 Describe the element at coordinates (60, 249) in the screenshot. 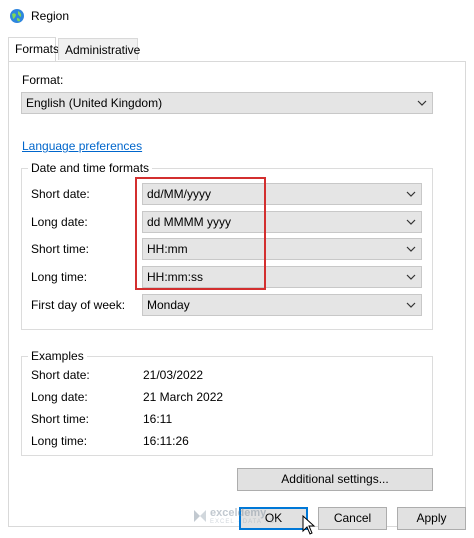

I see `short-time-label: Short time:` at that location.